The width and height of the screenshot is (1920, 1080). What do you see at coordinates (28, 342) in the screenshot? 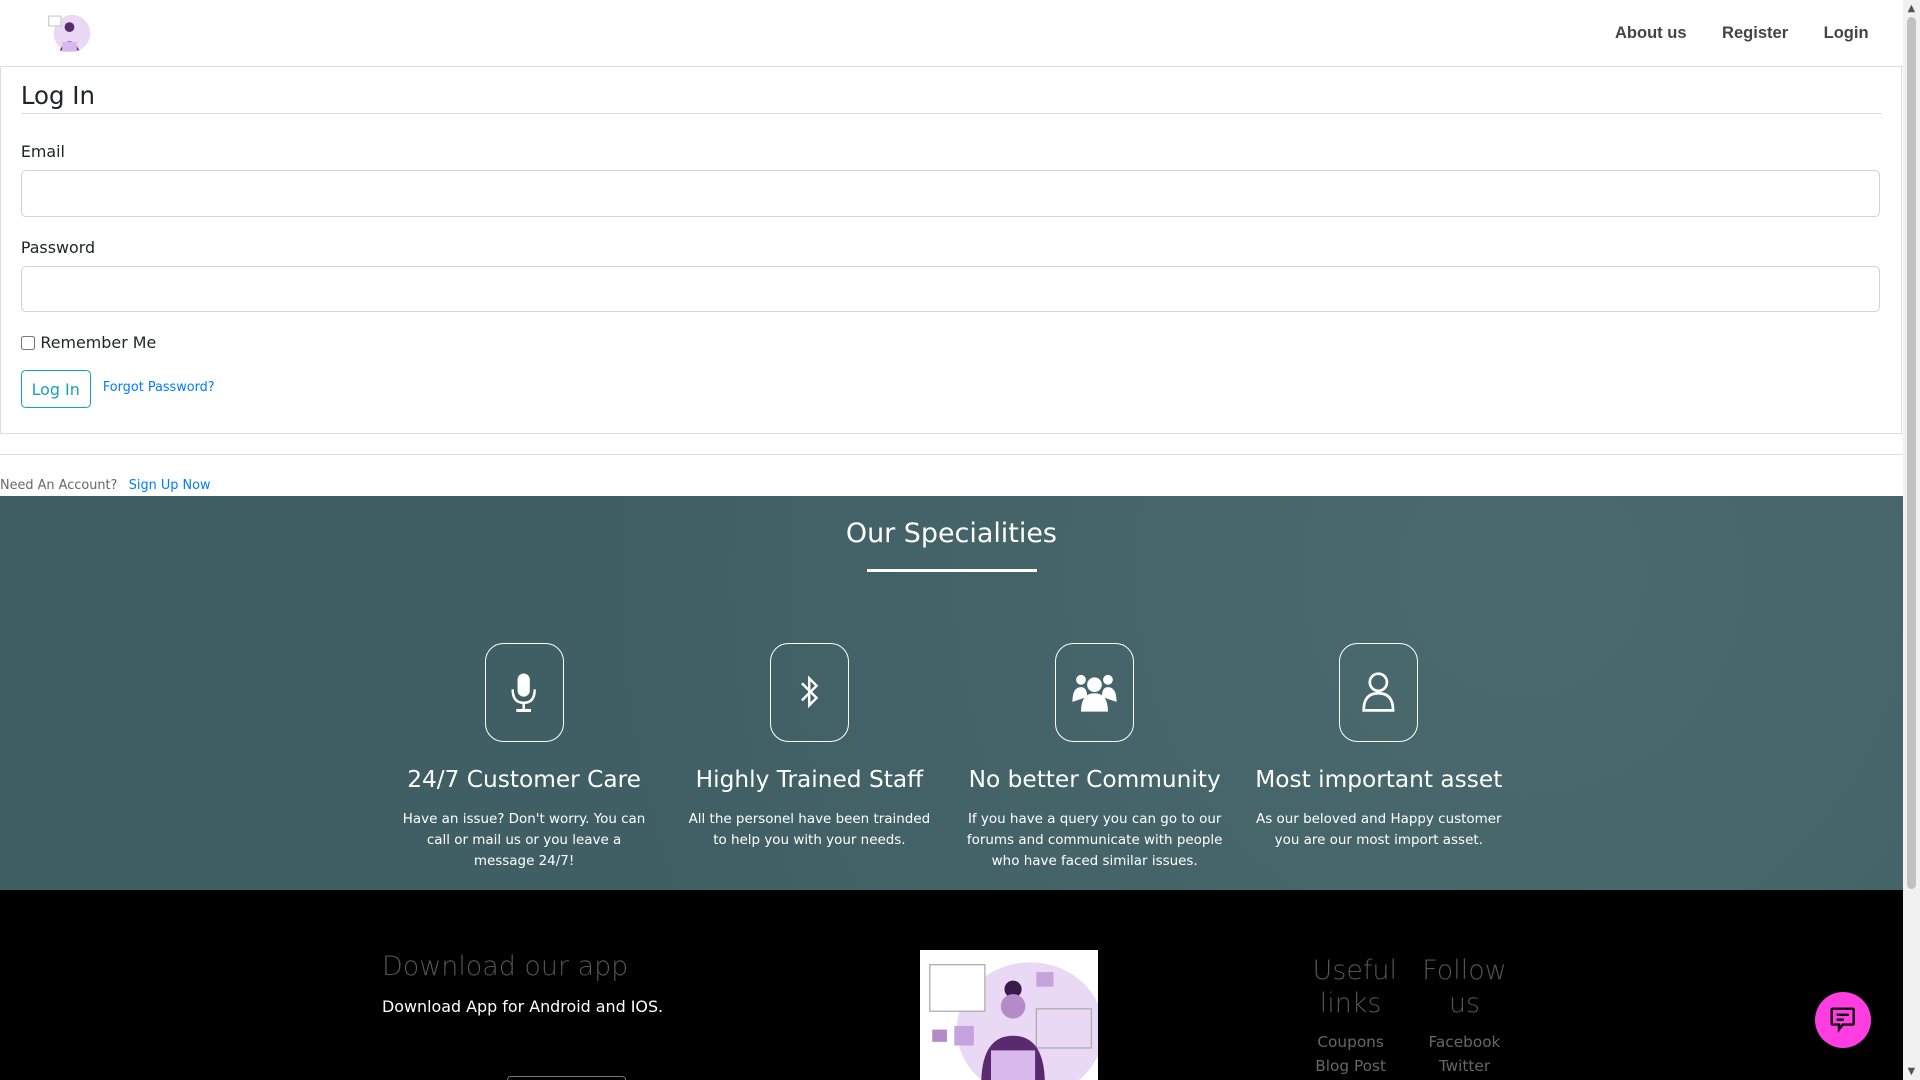
I see `remember-me-checkbox` at bounding box center [28, 342].